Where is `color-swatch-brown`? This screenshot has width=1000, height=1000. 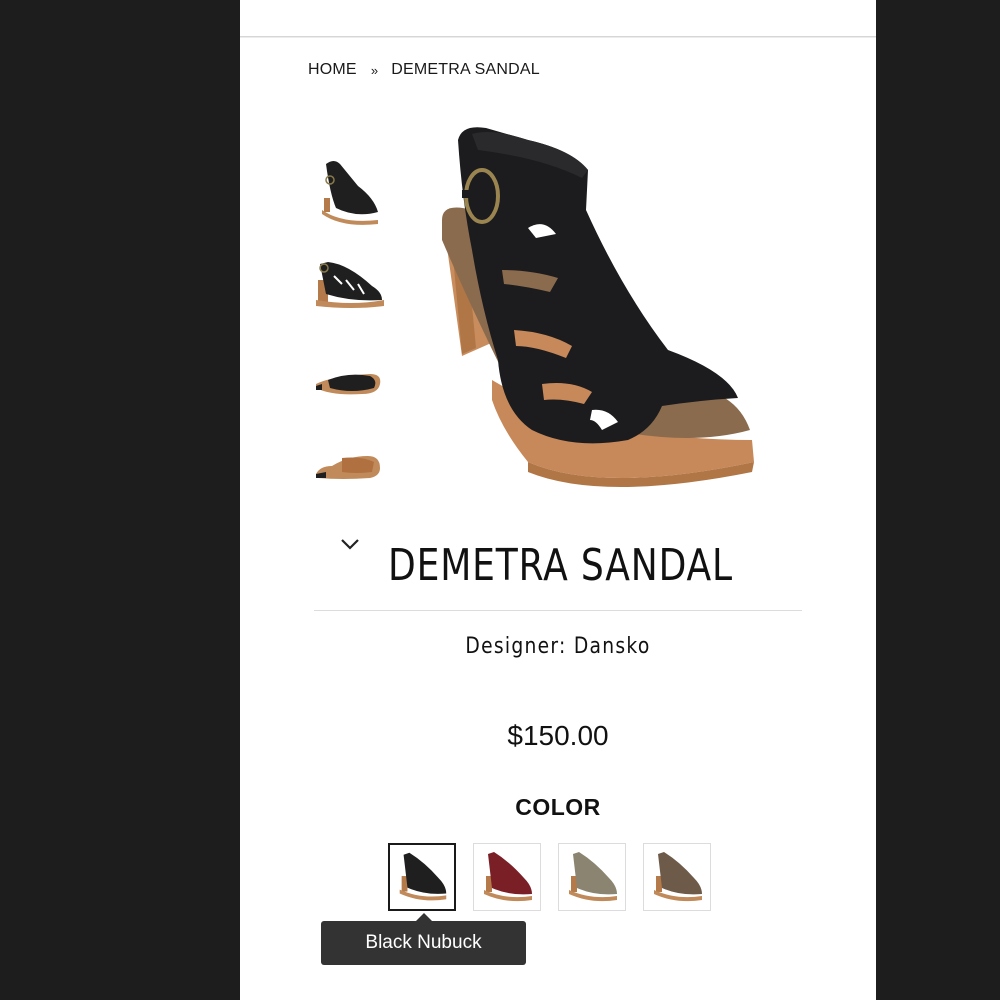 color-swatch-brown is located at coordinates (677, 877).